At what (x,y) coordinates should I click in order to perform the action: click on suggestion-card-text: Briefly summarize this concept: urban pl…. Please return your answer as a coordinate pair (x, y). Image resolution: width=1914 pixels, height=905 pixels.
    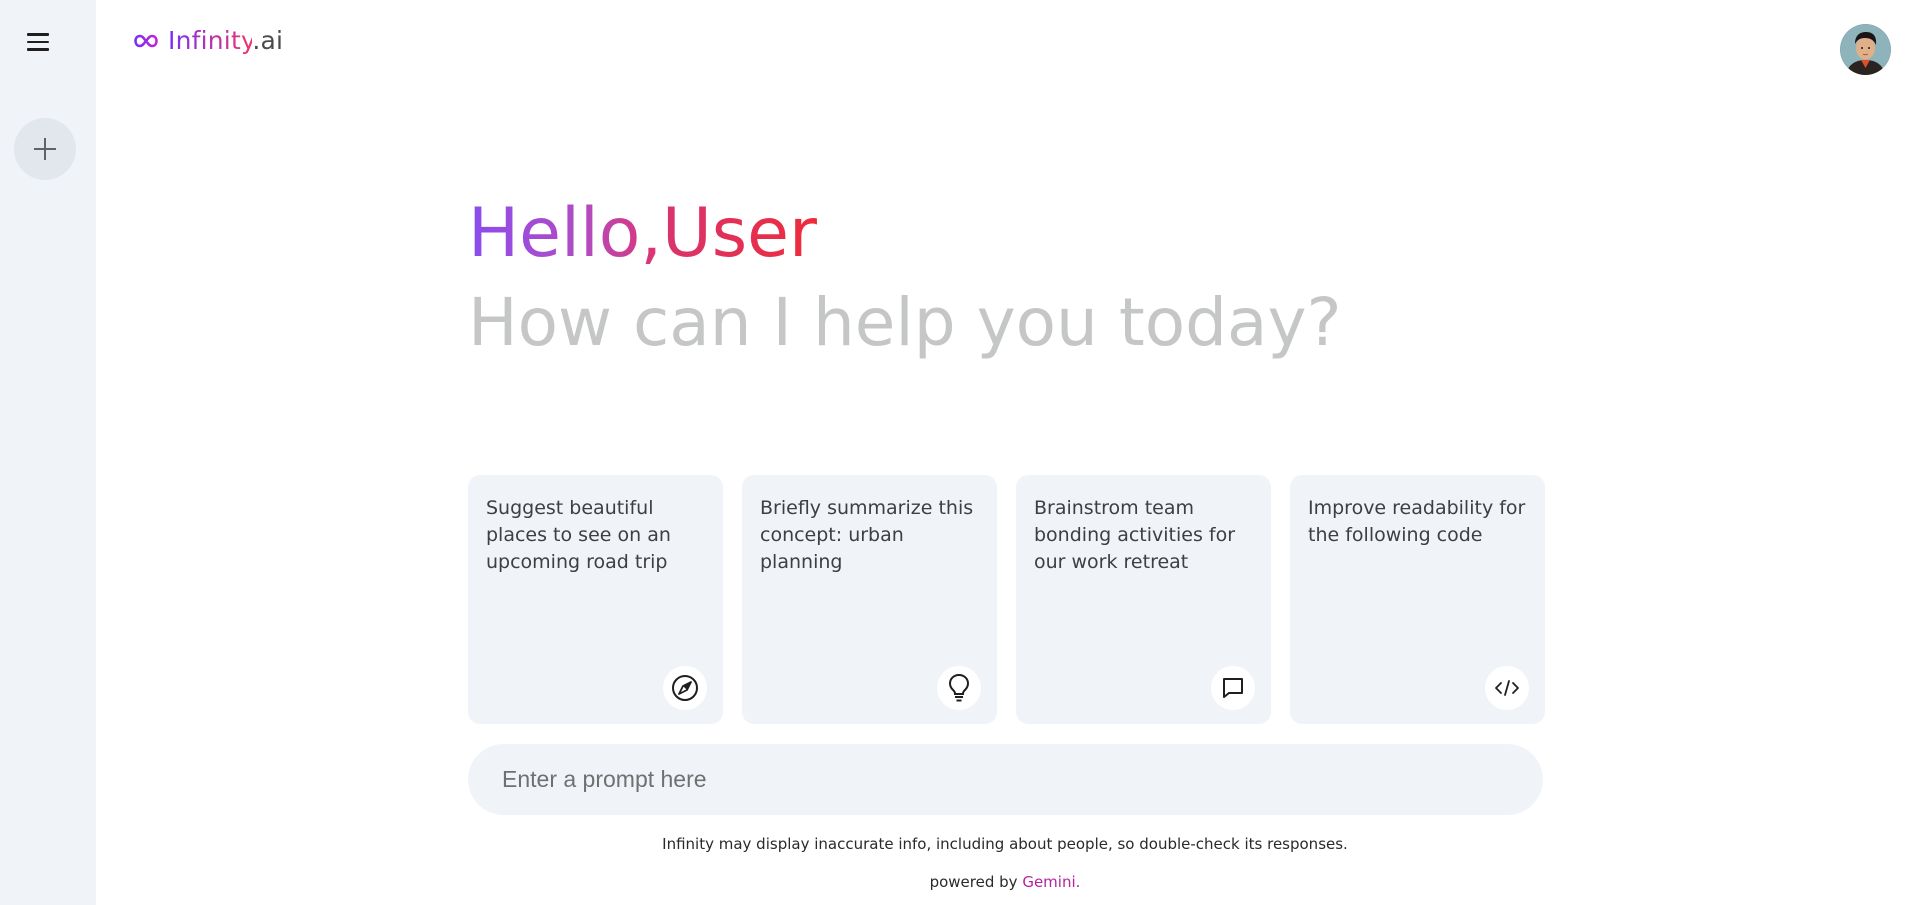
    Looking at the image, I should click on (867, 535).